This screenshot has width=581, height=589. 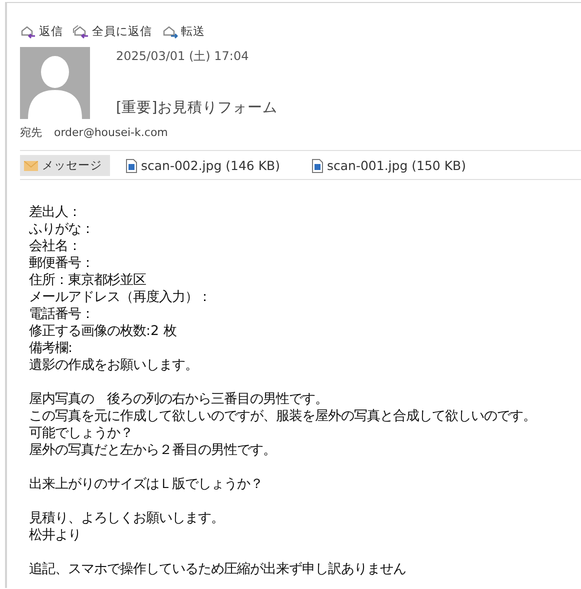 What do you see at coordinates (389, 165) in the screenshot?
I see `attachment-file: scan-001.jpg (150 KB)` at bounding box center [389, 165].